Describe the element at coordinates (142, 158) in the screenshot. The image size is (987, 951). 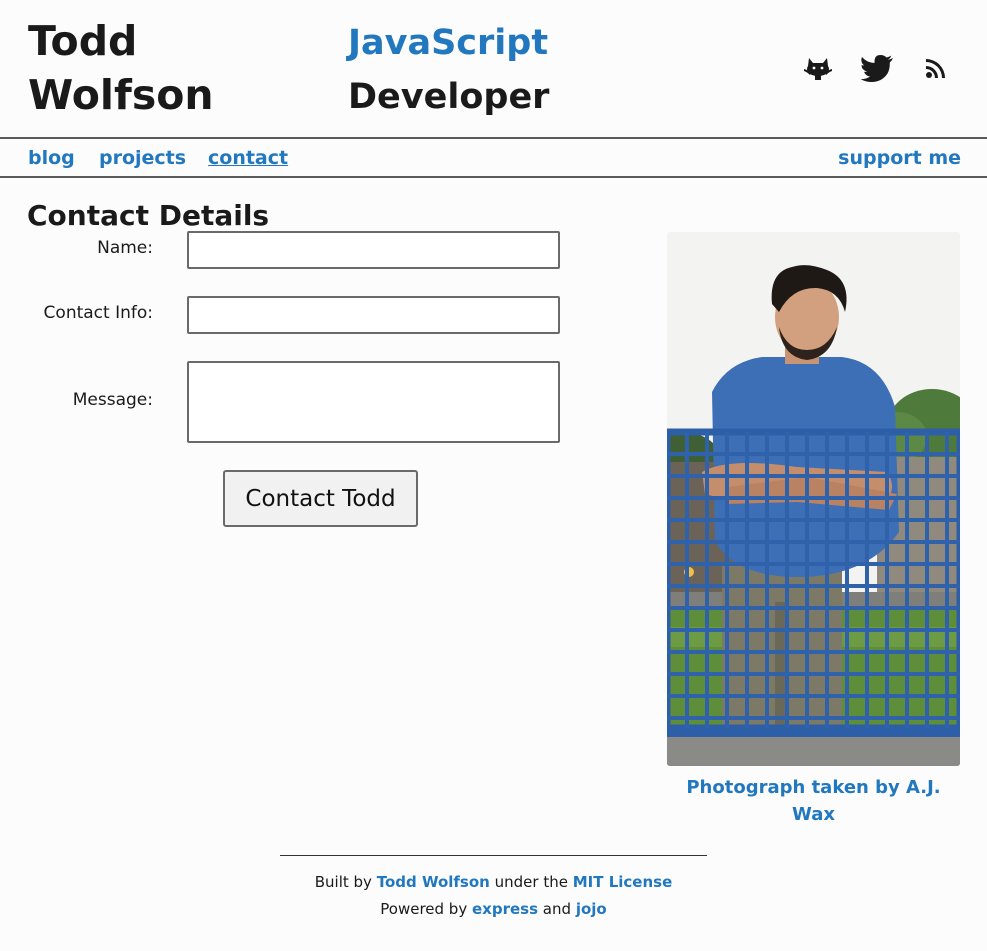
I see `nav-projects: projects` at that location.